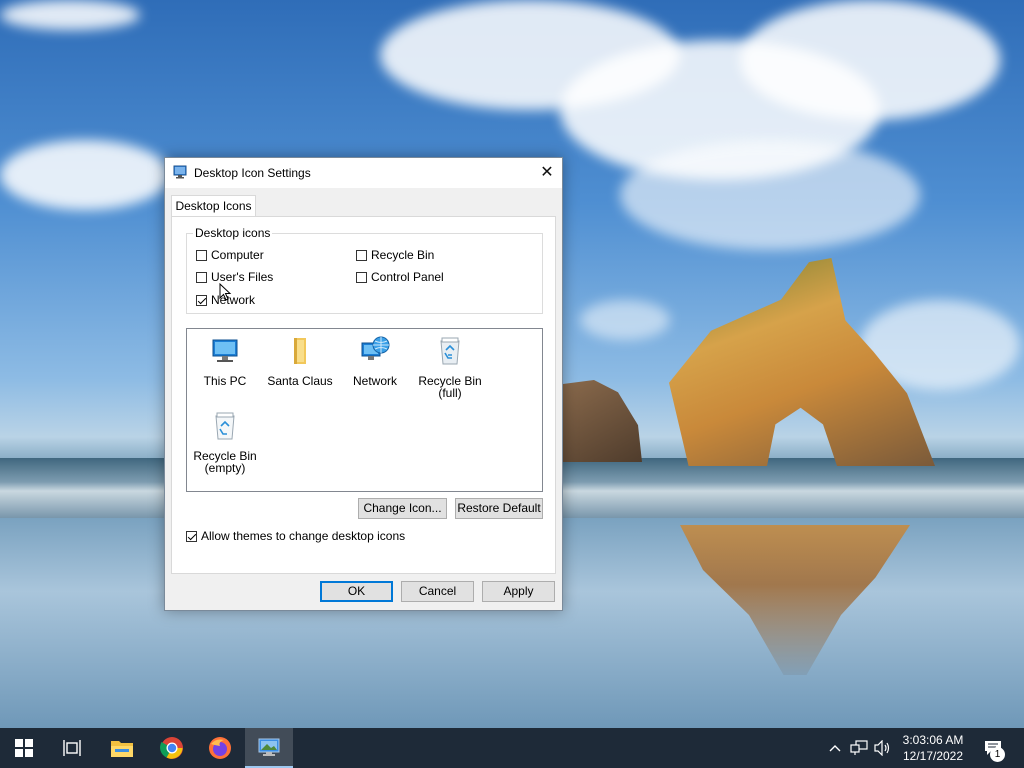 Image resolution: width=1024 pixels, height=768 pixels. I want to click on checkbox-recycle-bin: Recycle Bin, so click(395, 255).